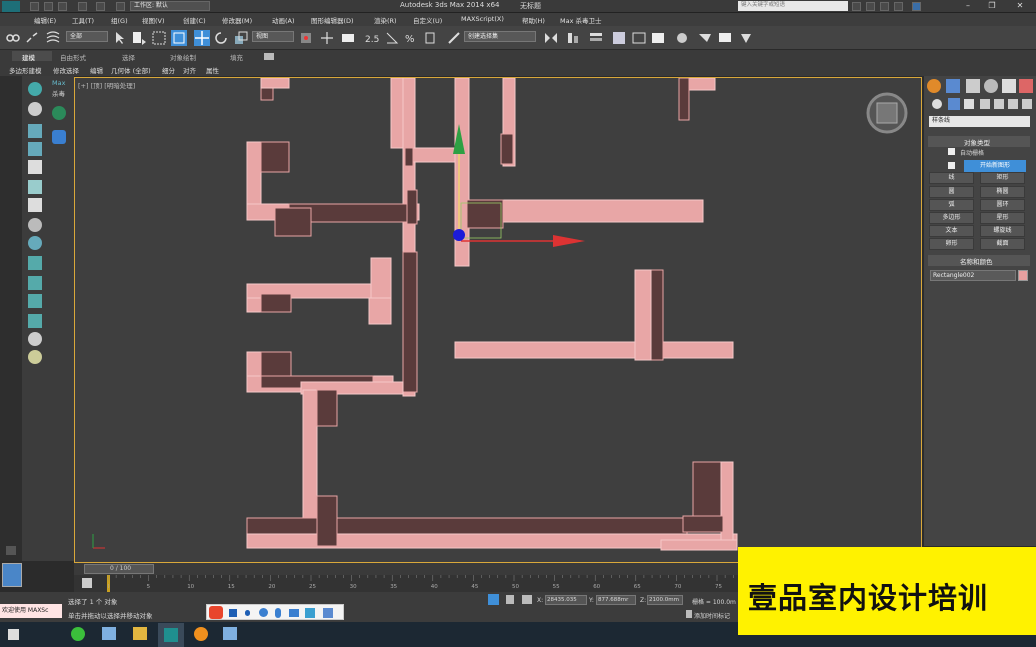 The width and height of the screenshot is (1036, 647). Describe the element at coordinates (951, 165) in the screenshot. I see `start-new-shape-checkbox` at that location.